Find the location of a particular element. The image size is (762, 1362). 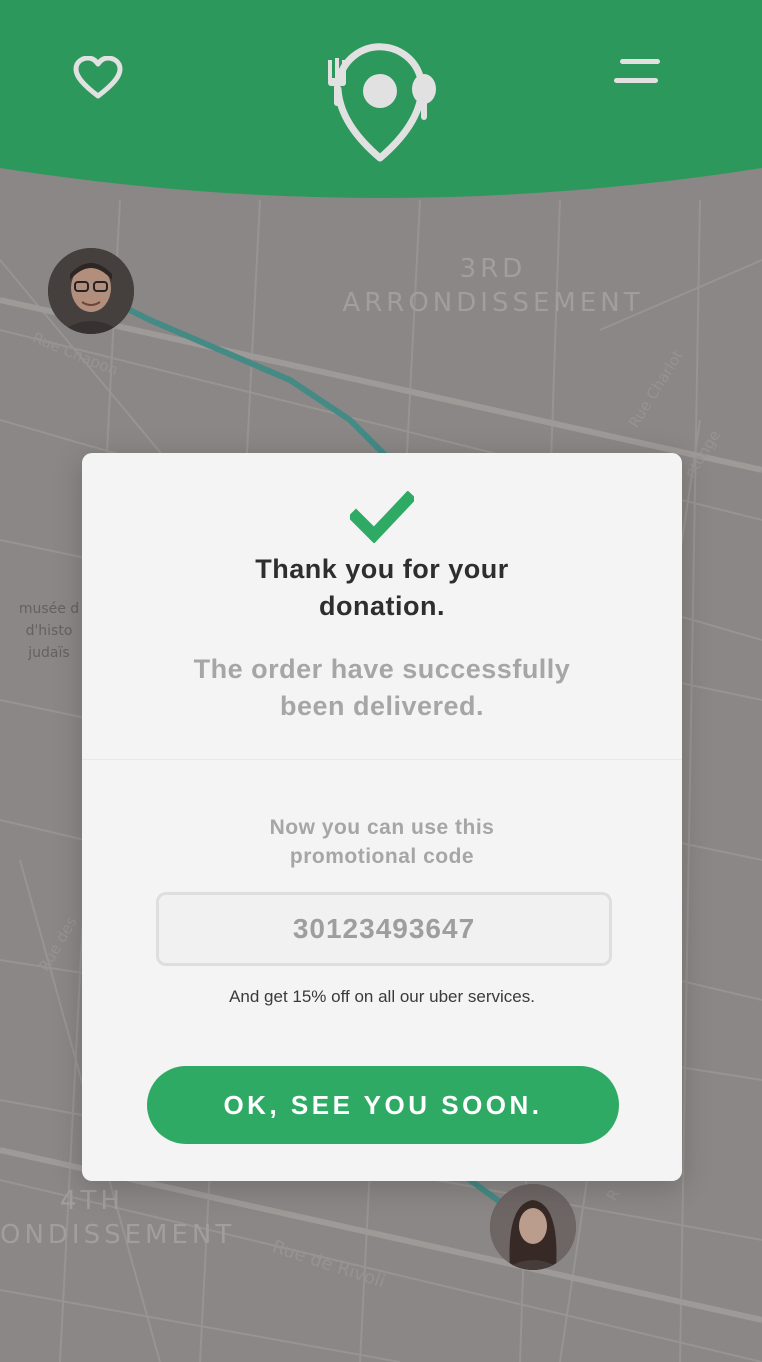

app-logo is located at coordinates (380, 99).